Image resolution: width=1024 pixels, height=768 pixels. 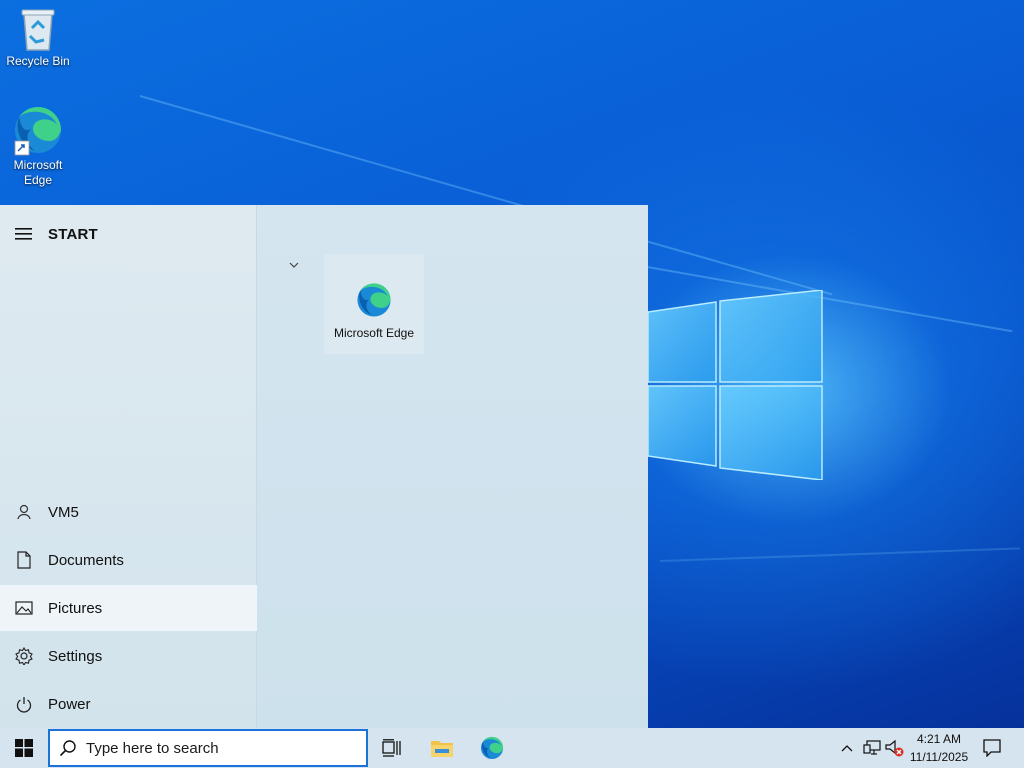 I want to click on power-icon, so click(x=24, y=704).